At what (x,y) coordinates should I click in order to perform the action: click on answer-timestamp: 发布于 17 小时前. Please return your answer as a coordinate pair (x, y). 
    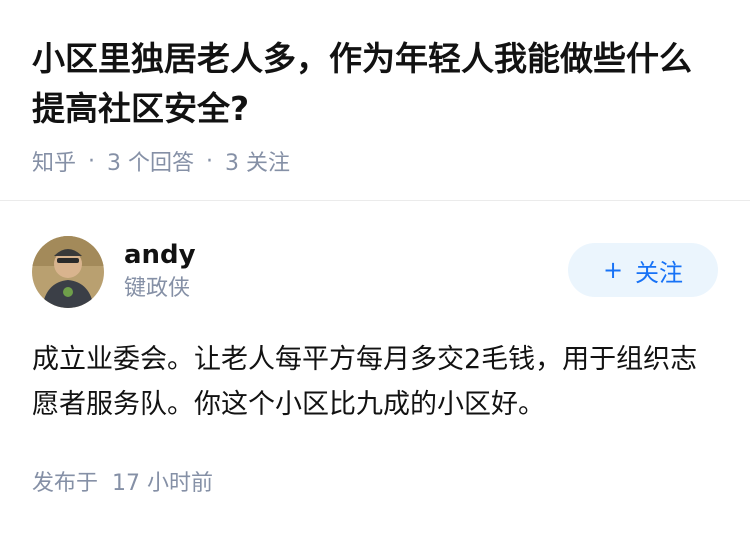
    Looking at the image, I should click on (375, 481).